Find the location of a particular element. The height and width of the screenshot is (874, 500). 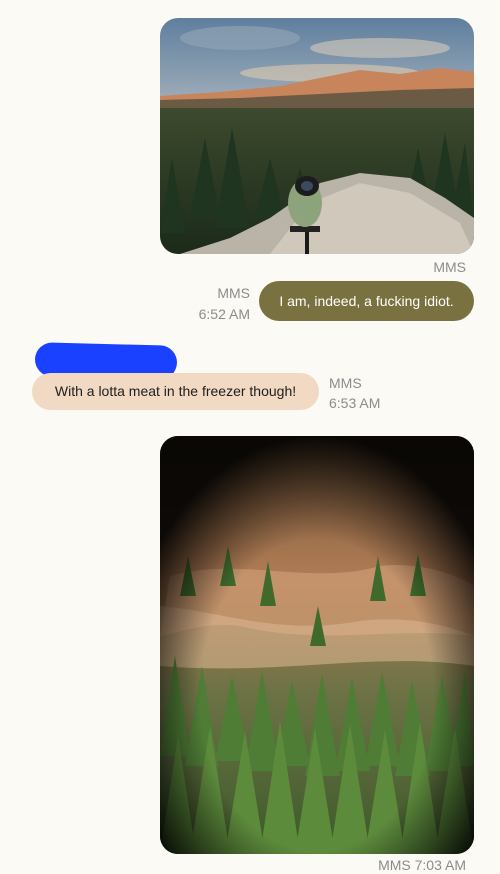

photo2-timestamp: 7:03 AM is located at coordinates (440, 865).